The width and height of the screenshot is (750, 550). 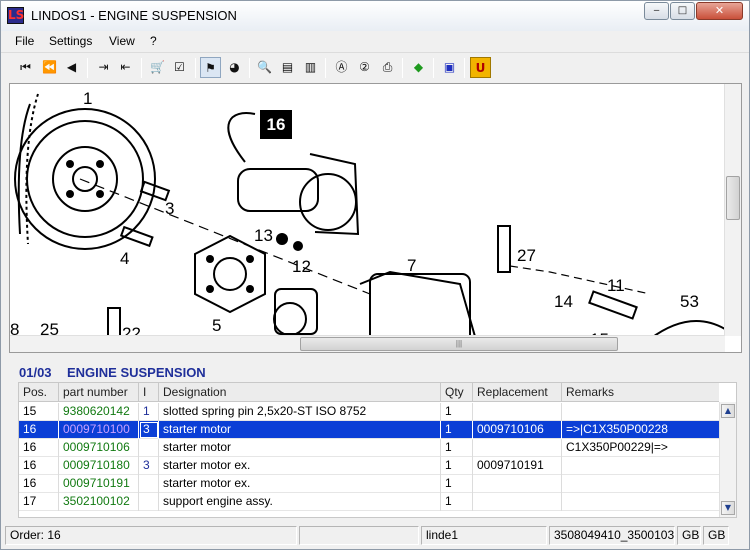 What do you see at coordinates (359, 535) in the screenshot?
I see `status-empty-panel` at bounding box center [359, 535].